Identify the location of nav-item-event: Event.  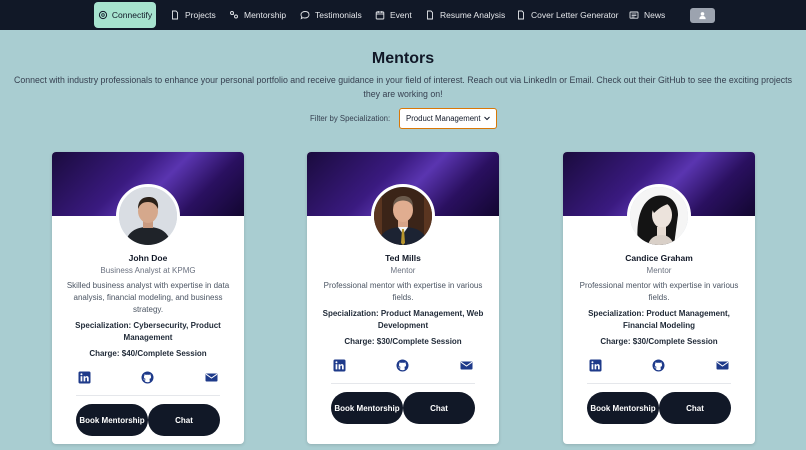
(393, 15).